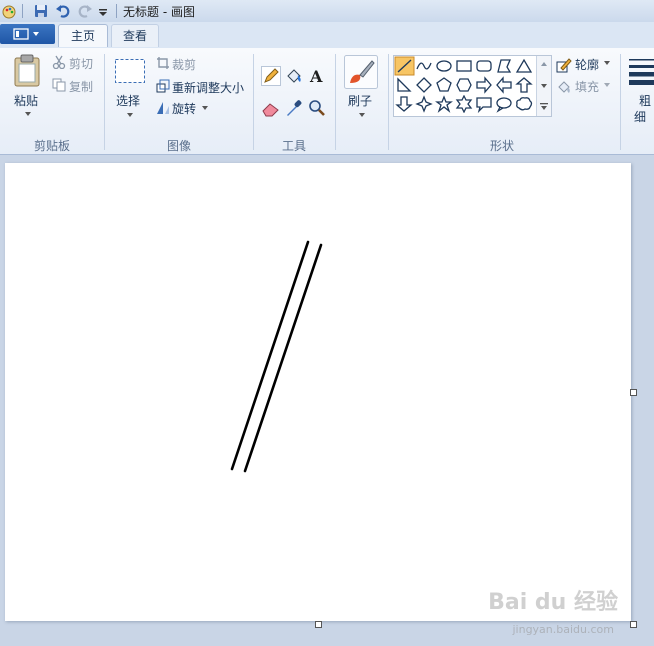  Describe the element at coordinates (26, 100) in the screenshot. I see `paste-button: 粘贴` at that location.